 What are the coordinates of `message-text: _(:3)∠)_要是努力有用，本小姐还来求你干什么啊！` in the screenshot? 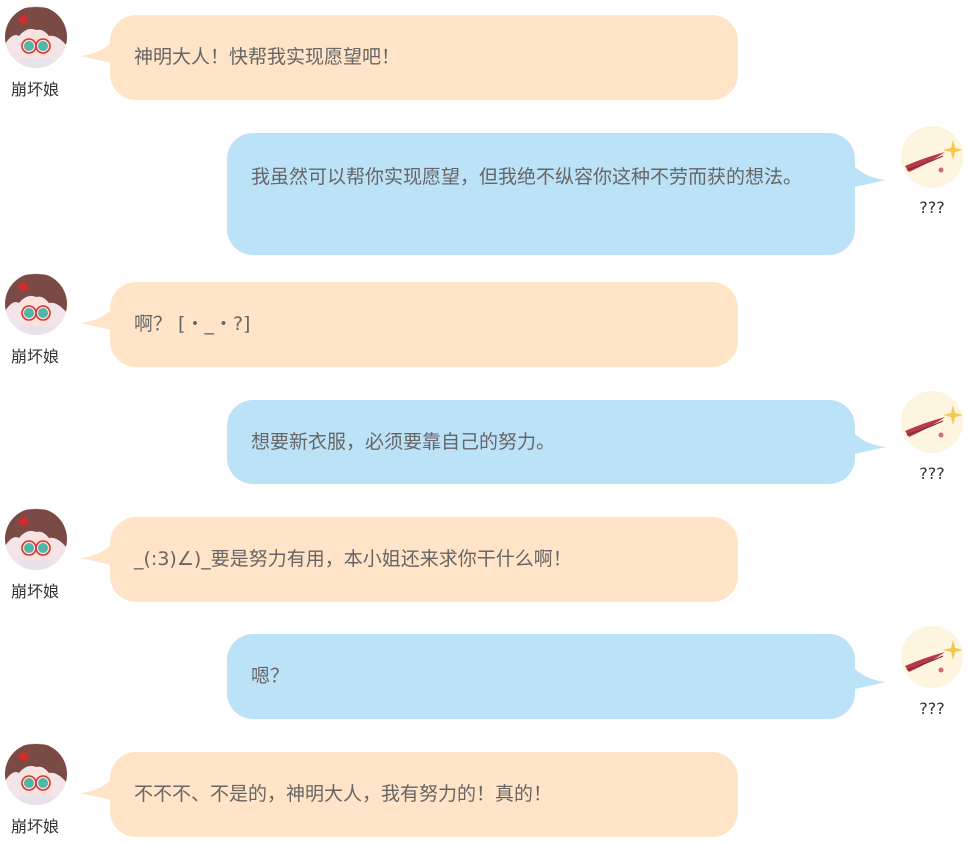 It's located at (353, 559).